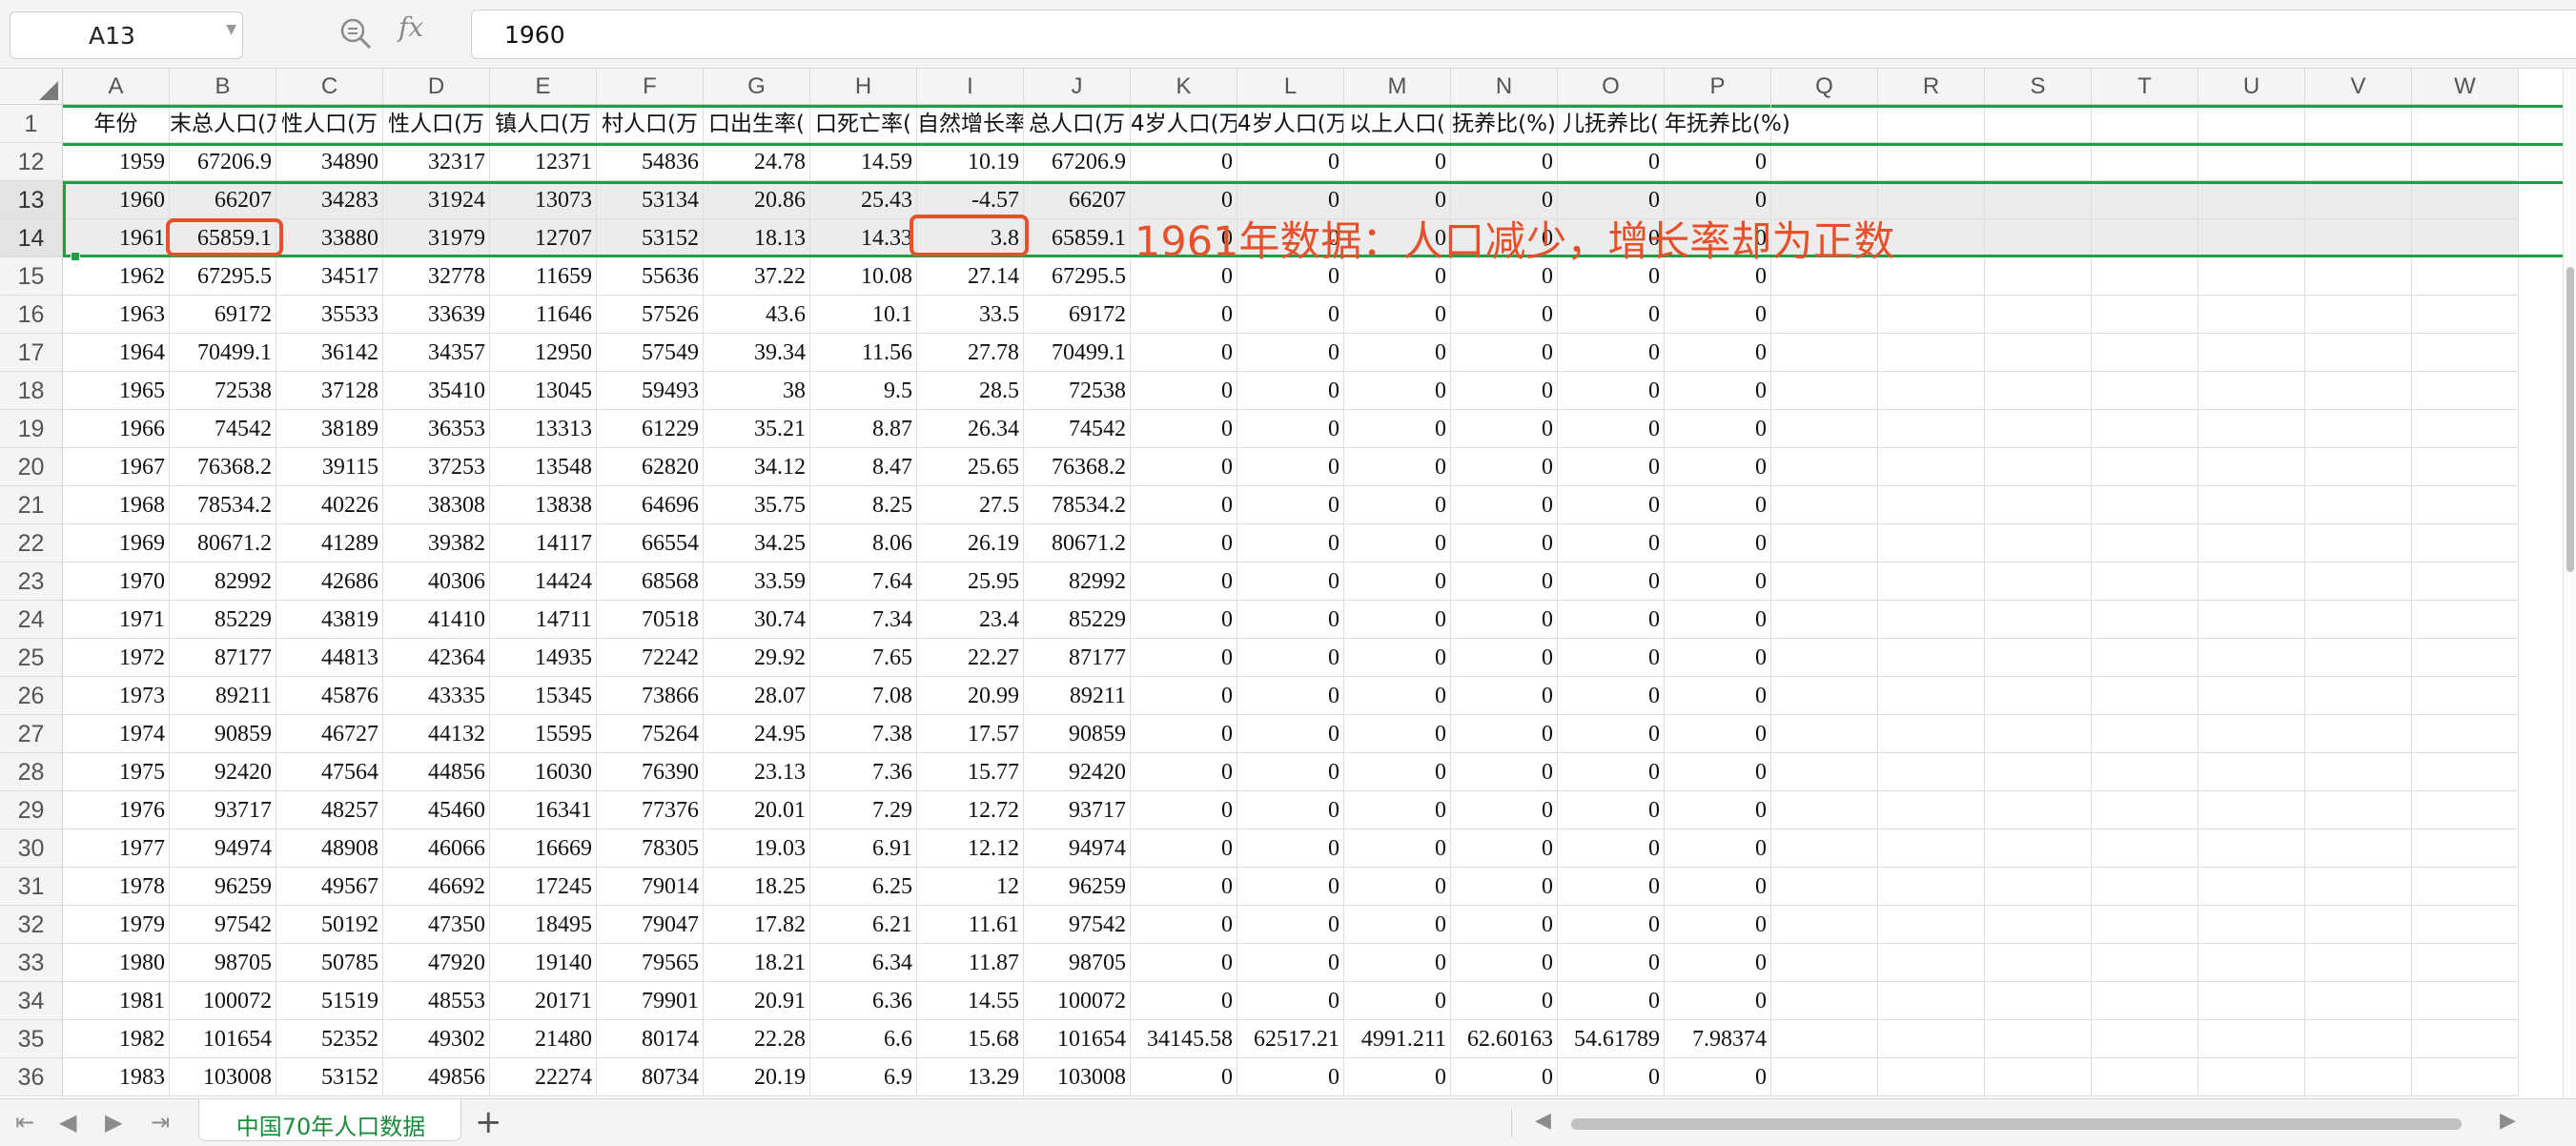  Describe the element at coordinates (863, 734) in the screenshot. I see `table-cell: 7.38` at that location.